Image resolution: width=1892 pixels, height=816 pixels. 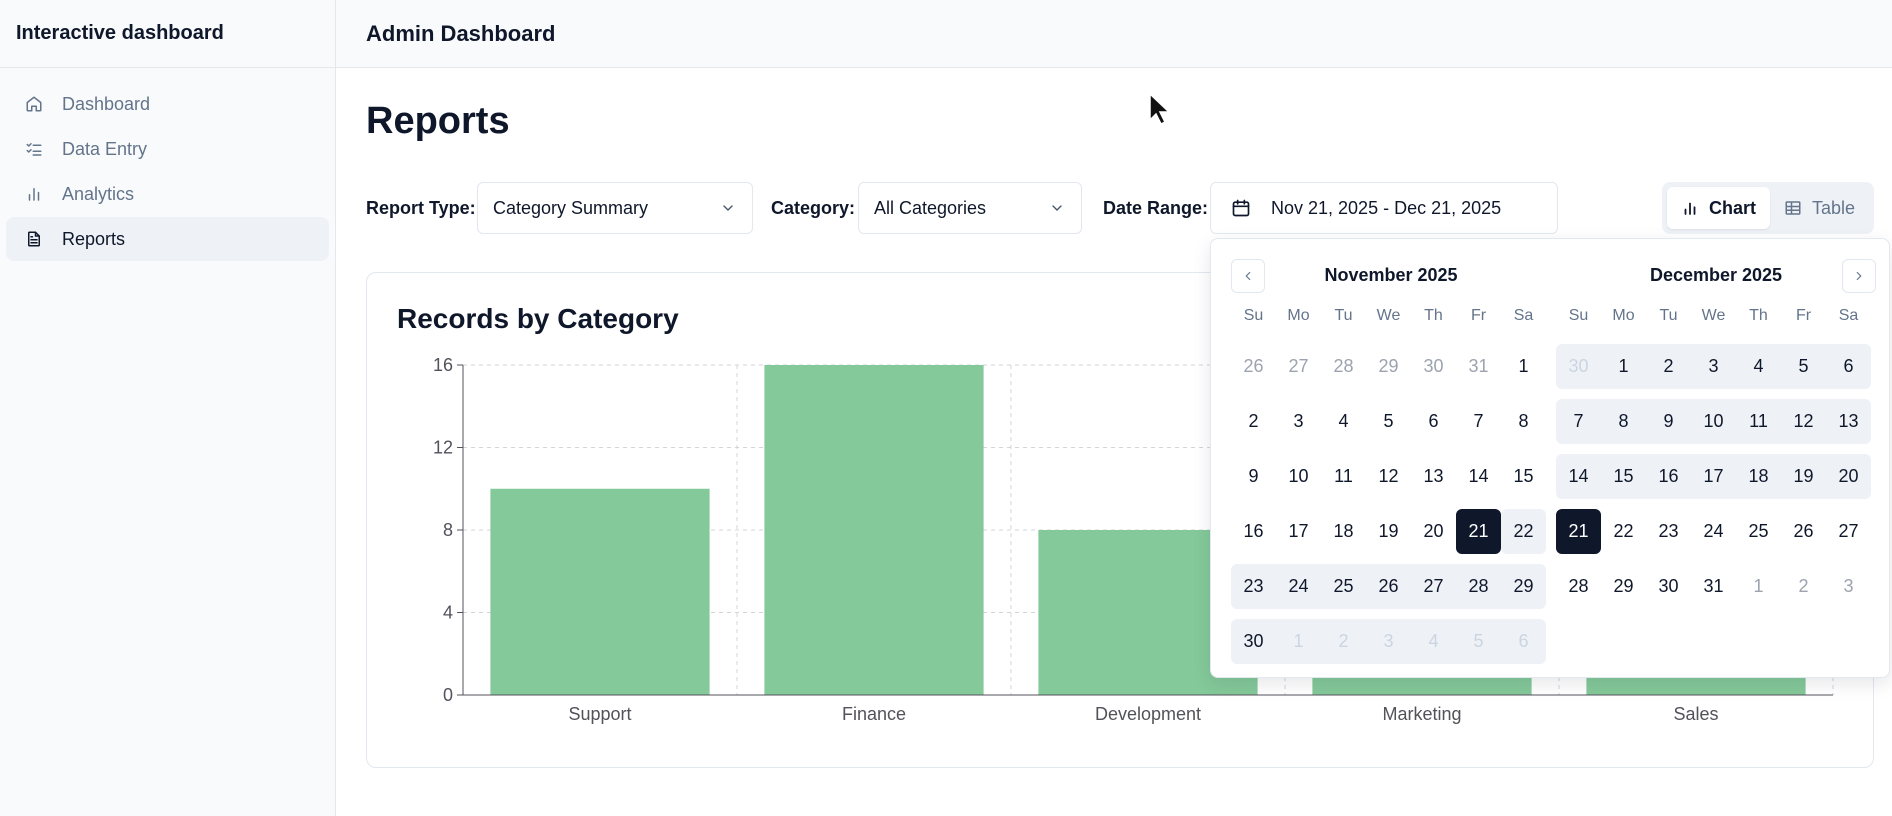 What do you see at coordinates (571, 207) in the screenshot?
I see `report-type-value: Category Summary` at bounding box center [571, 207].